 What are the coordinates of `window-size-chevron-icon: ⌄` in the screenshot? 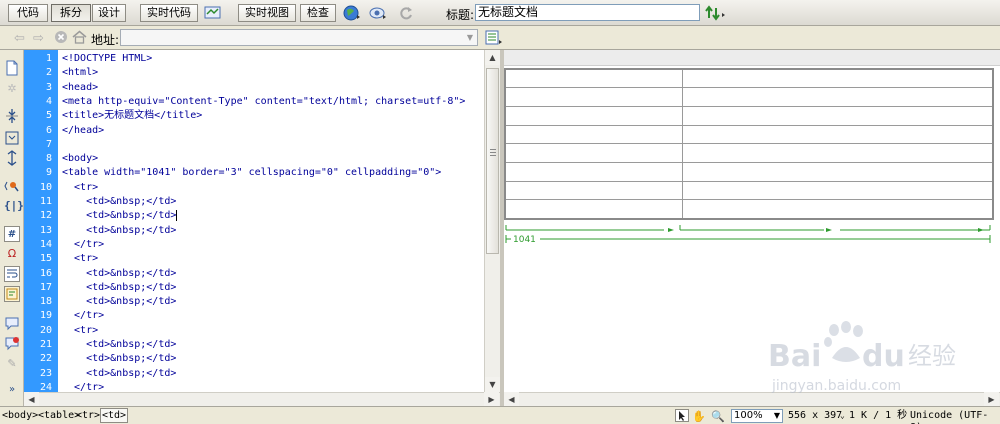 It's located at (842, 416).